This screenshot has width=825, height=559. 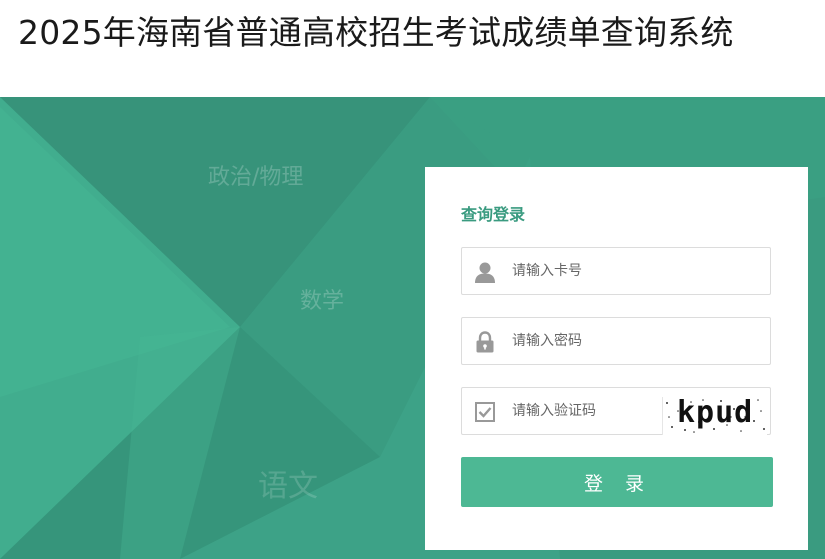 I want to click on password-field, so click(x=616, y=341).